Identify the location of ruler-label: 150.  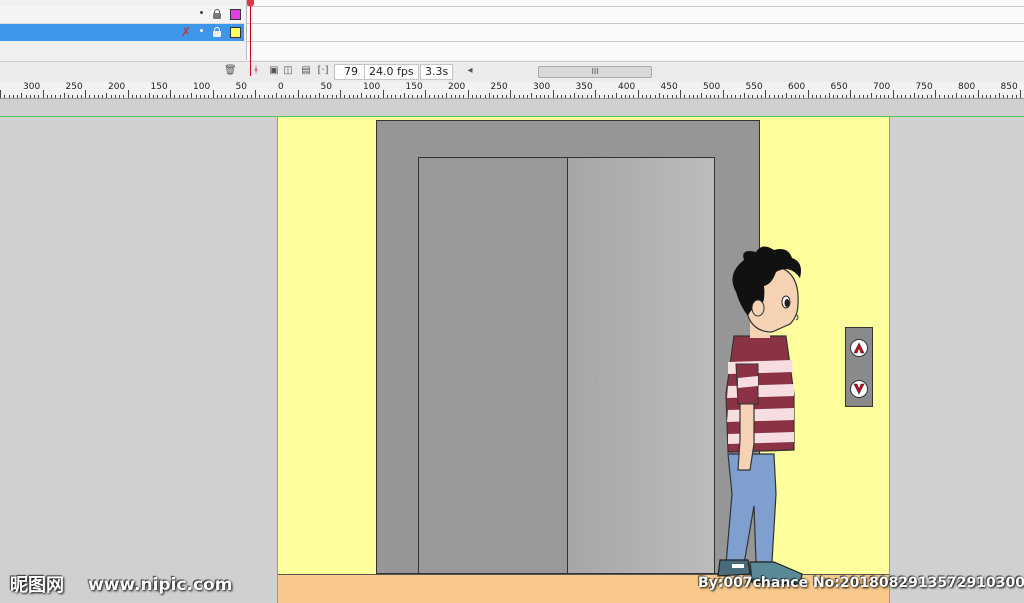
(159, 87).